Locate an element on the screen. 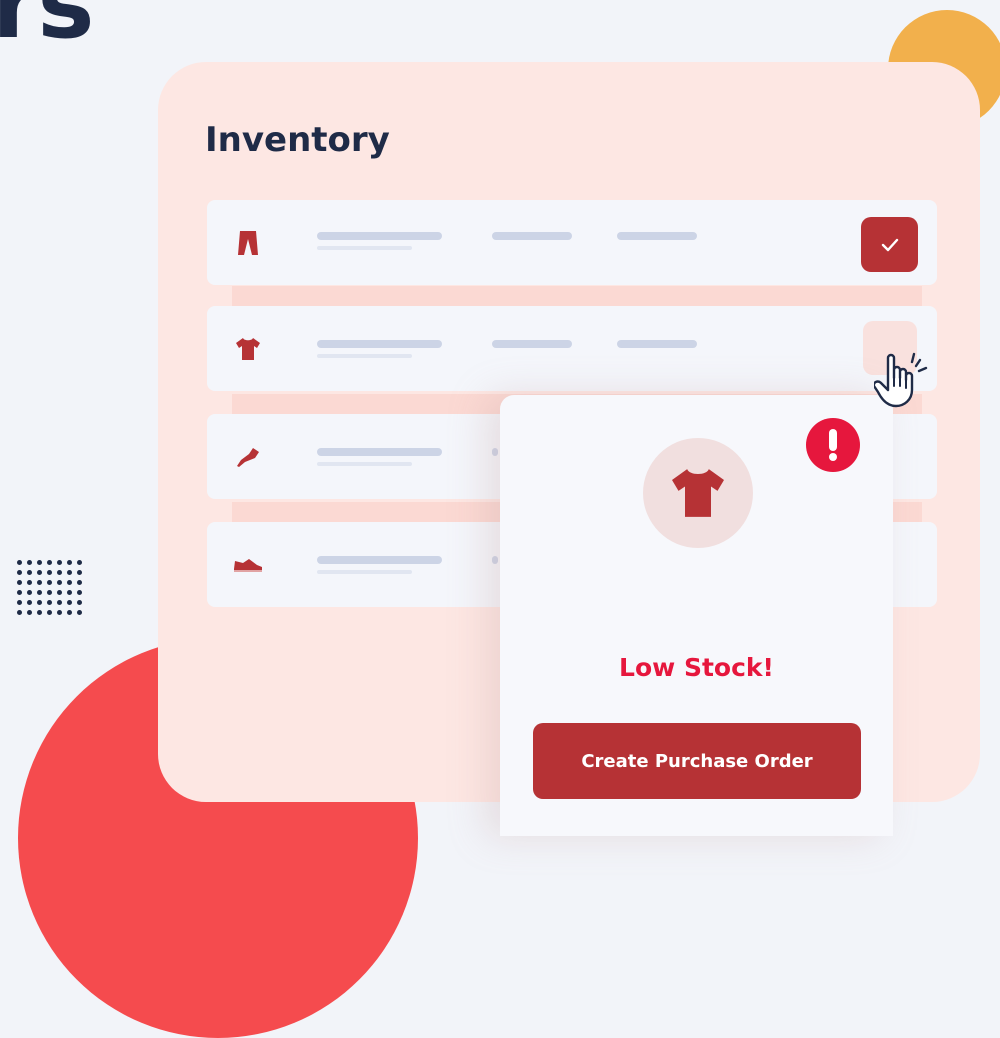 The image size is (1000, 1038). page-heading-fragment: rs is located at coordinates (47, 30).